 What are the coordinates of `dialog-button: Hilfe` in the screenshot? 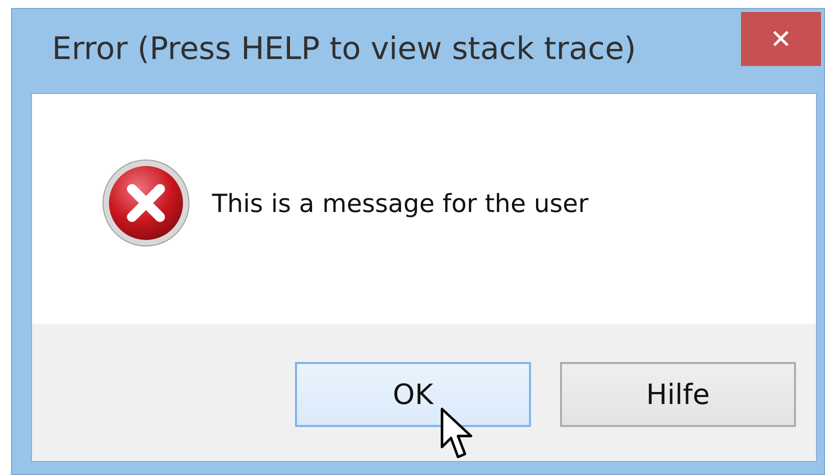 It's located at (678, 394).